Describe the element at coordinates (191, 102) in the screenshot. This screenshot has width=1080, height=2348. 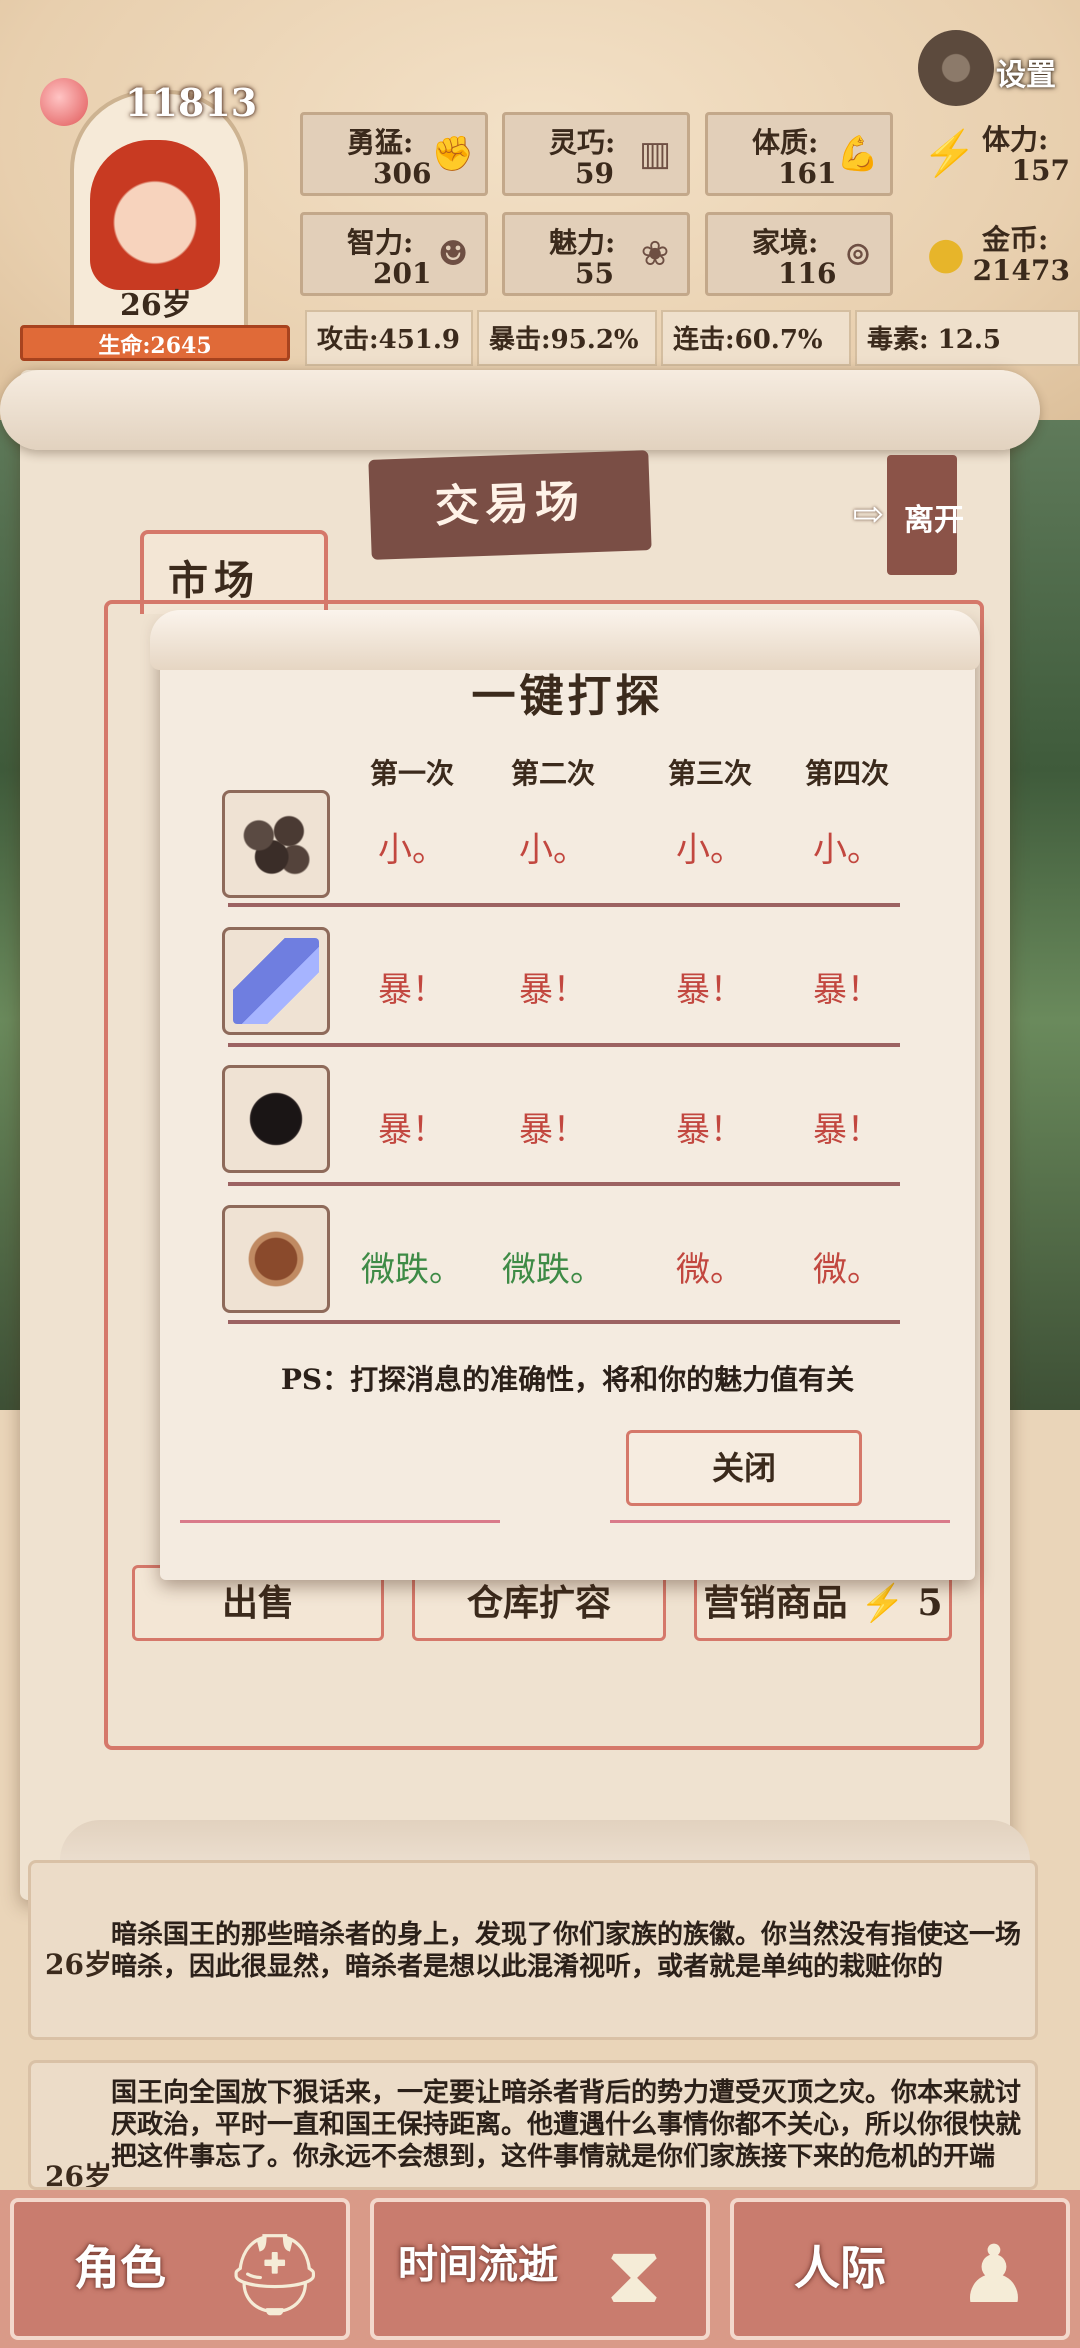
I see `soul-points: 11813` at that location.